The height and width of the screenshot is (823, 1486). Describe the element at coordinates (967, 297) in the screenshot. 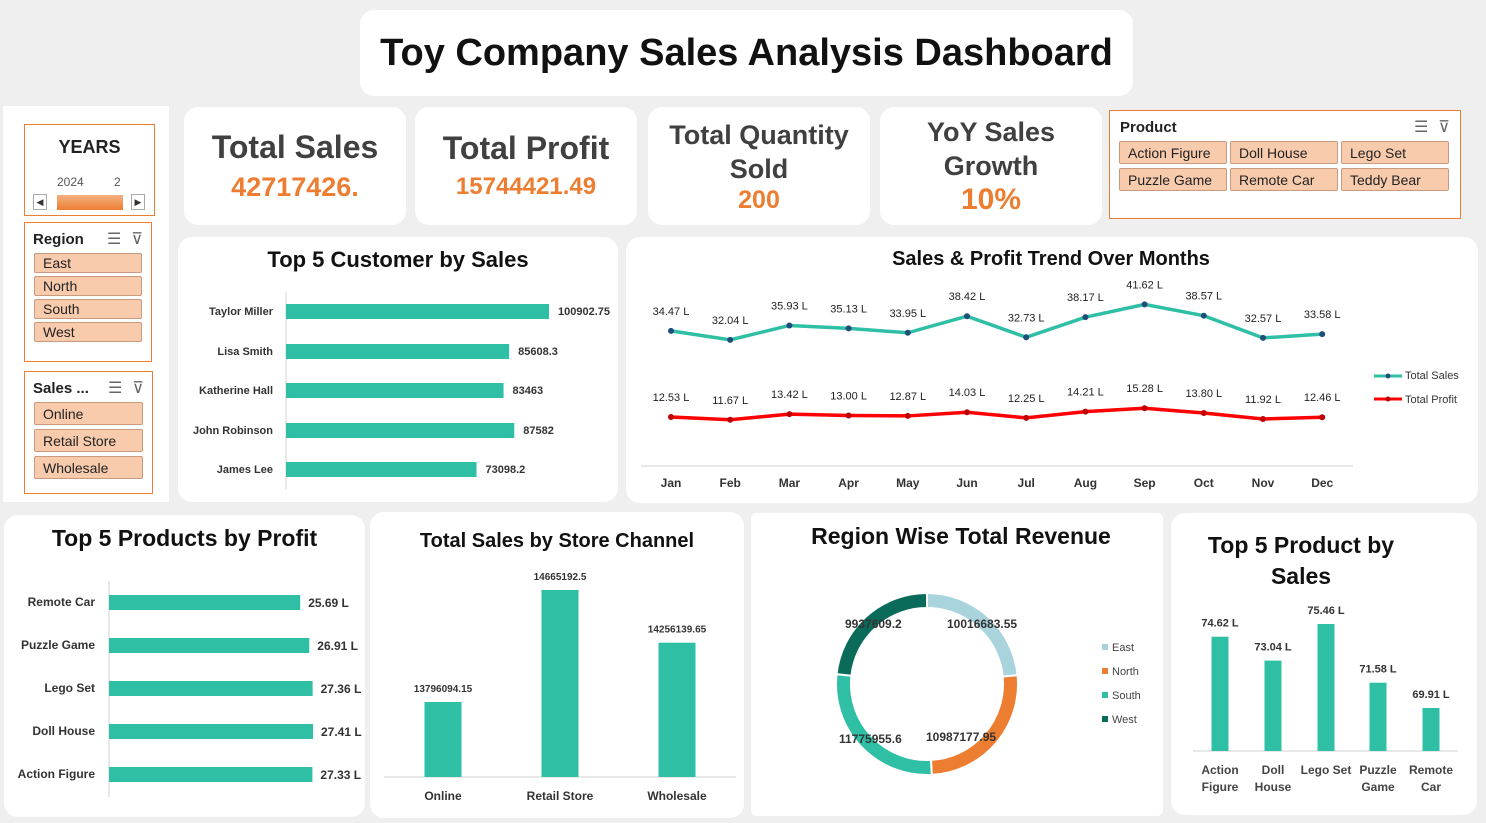

I see `data-label: 38.42 L` at that location.